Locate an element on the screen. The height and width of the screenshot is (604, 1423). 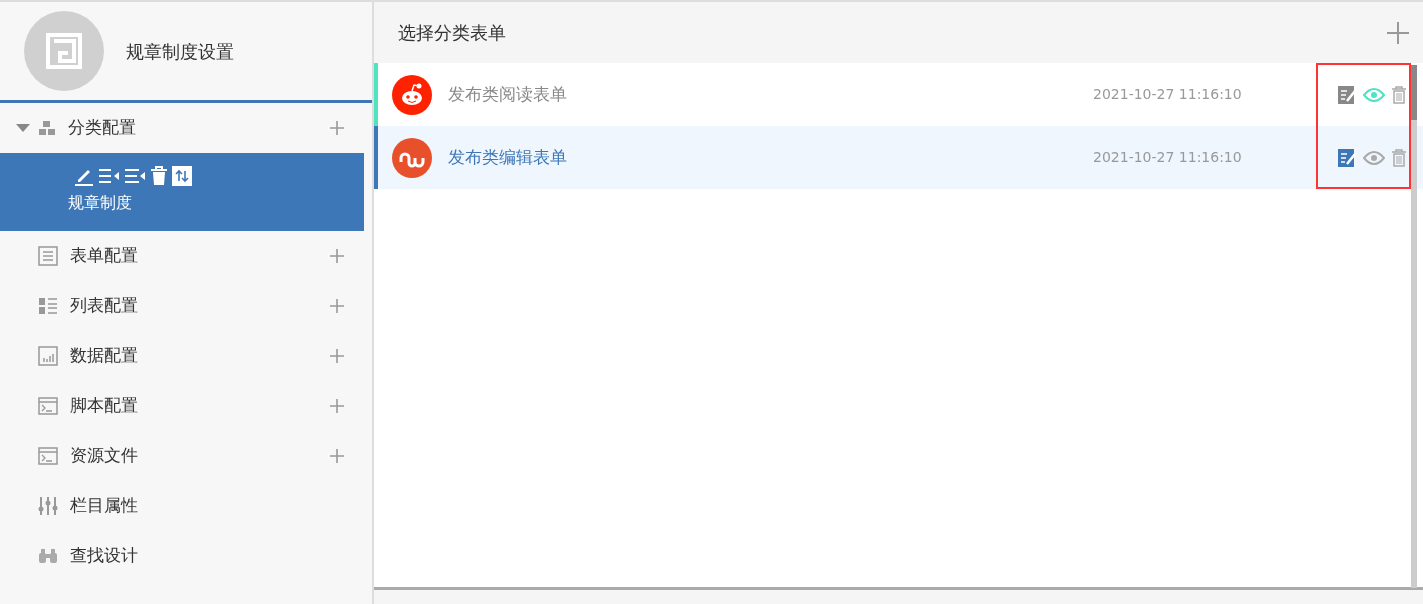
form-row: 发布类编辑表单 2021-10-27 11:16:10 is located at coordinates (898, 157).